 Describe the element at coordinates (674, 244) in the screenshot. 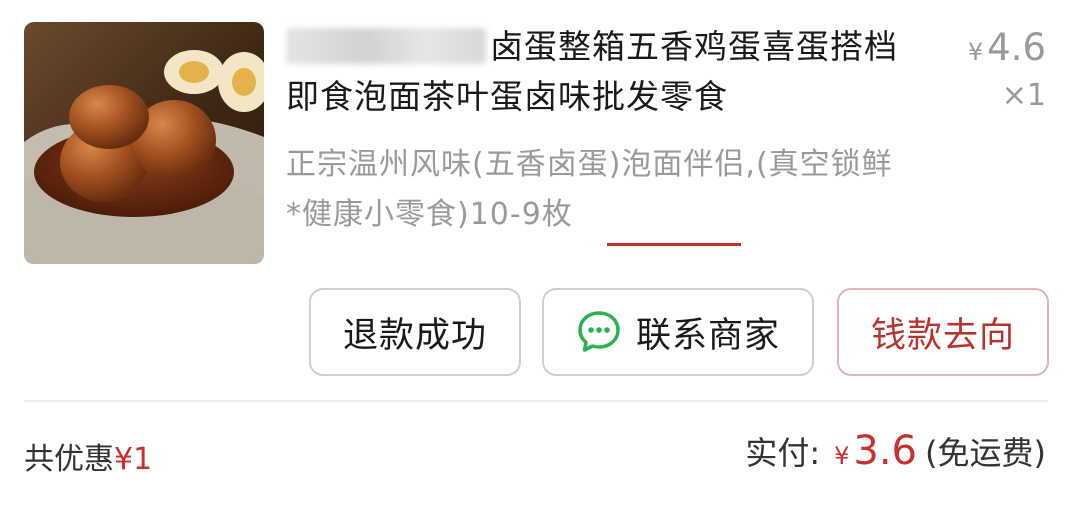

I see `red-underline-mark` at that location.